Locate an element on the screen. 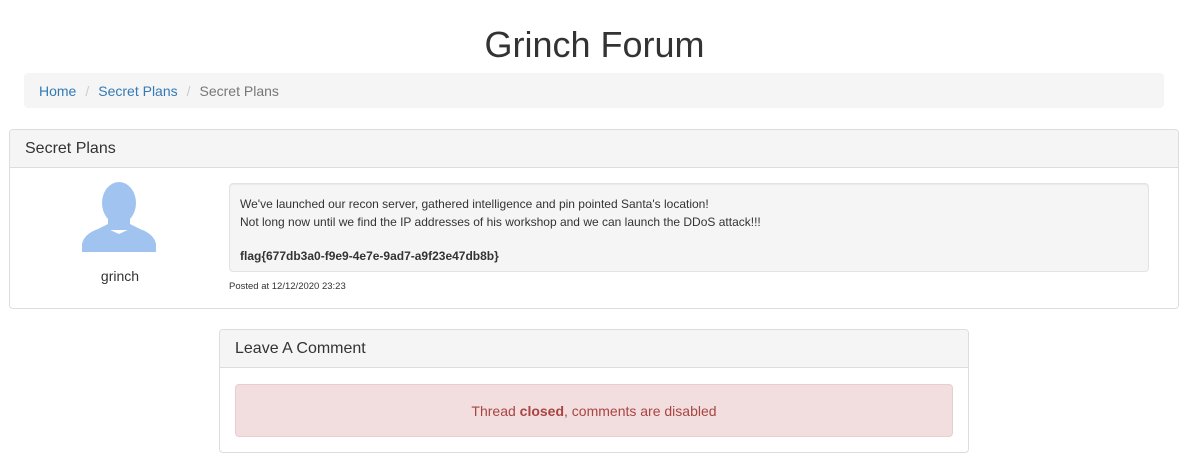 Image resolution: width=1189 pixels, height=464 pixels. breadcrumb-home-link: Home is located at coordinates (57, 91).